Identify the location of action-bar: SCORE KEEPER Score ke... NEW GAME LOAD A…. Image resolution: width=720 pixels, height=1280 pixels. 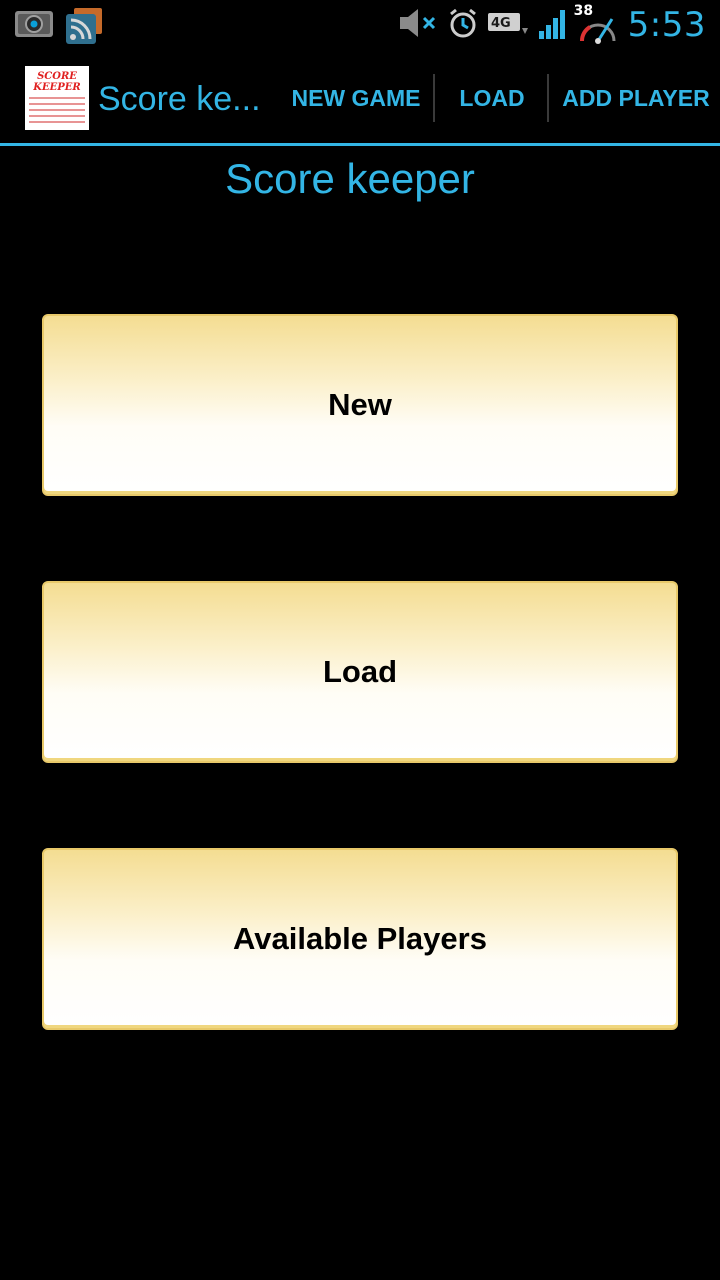
(360, 98).